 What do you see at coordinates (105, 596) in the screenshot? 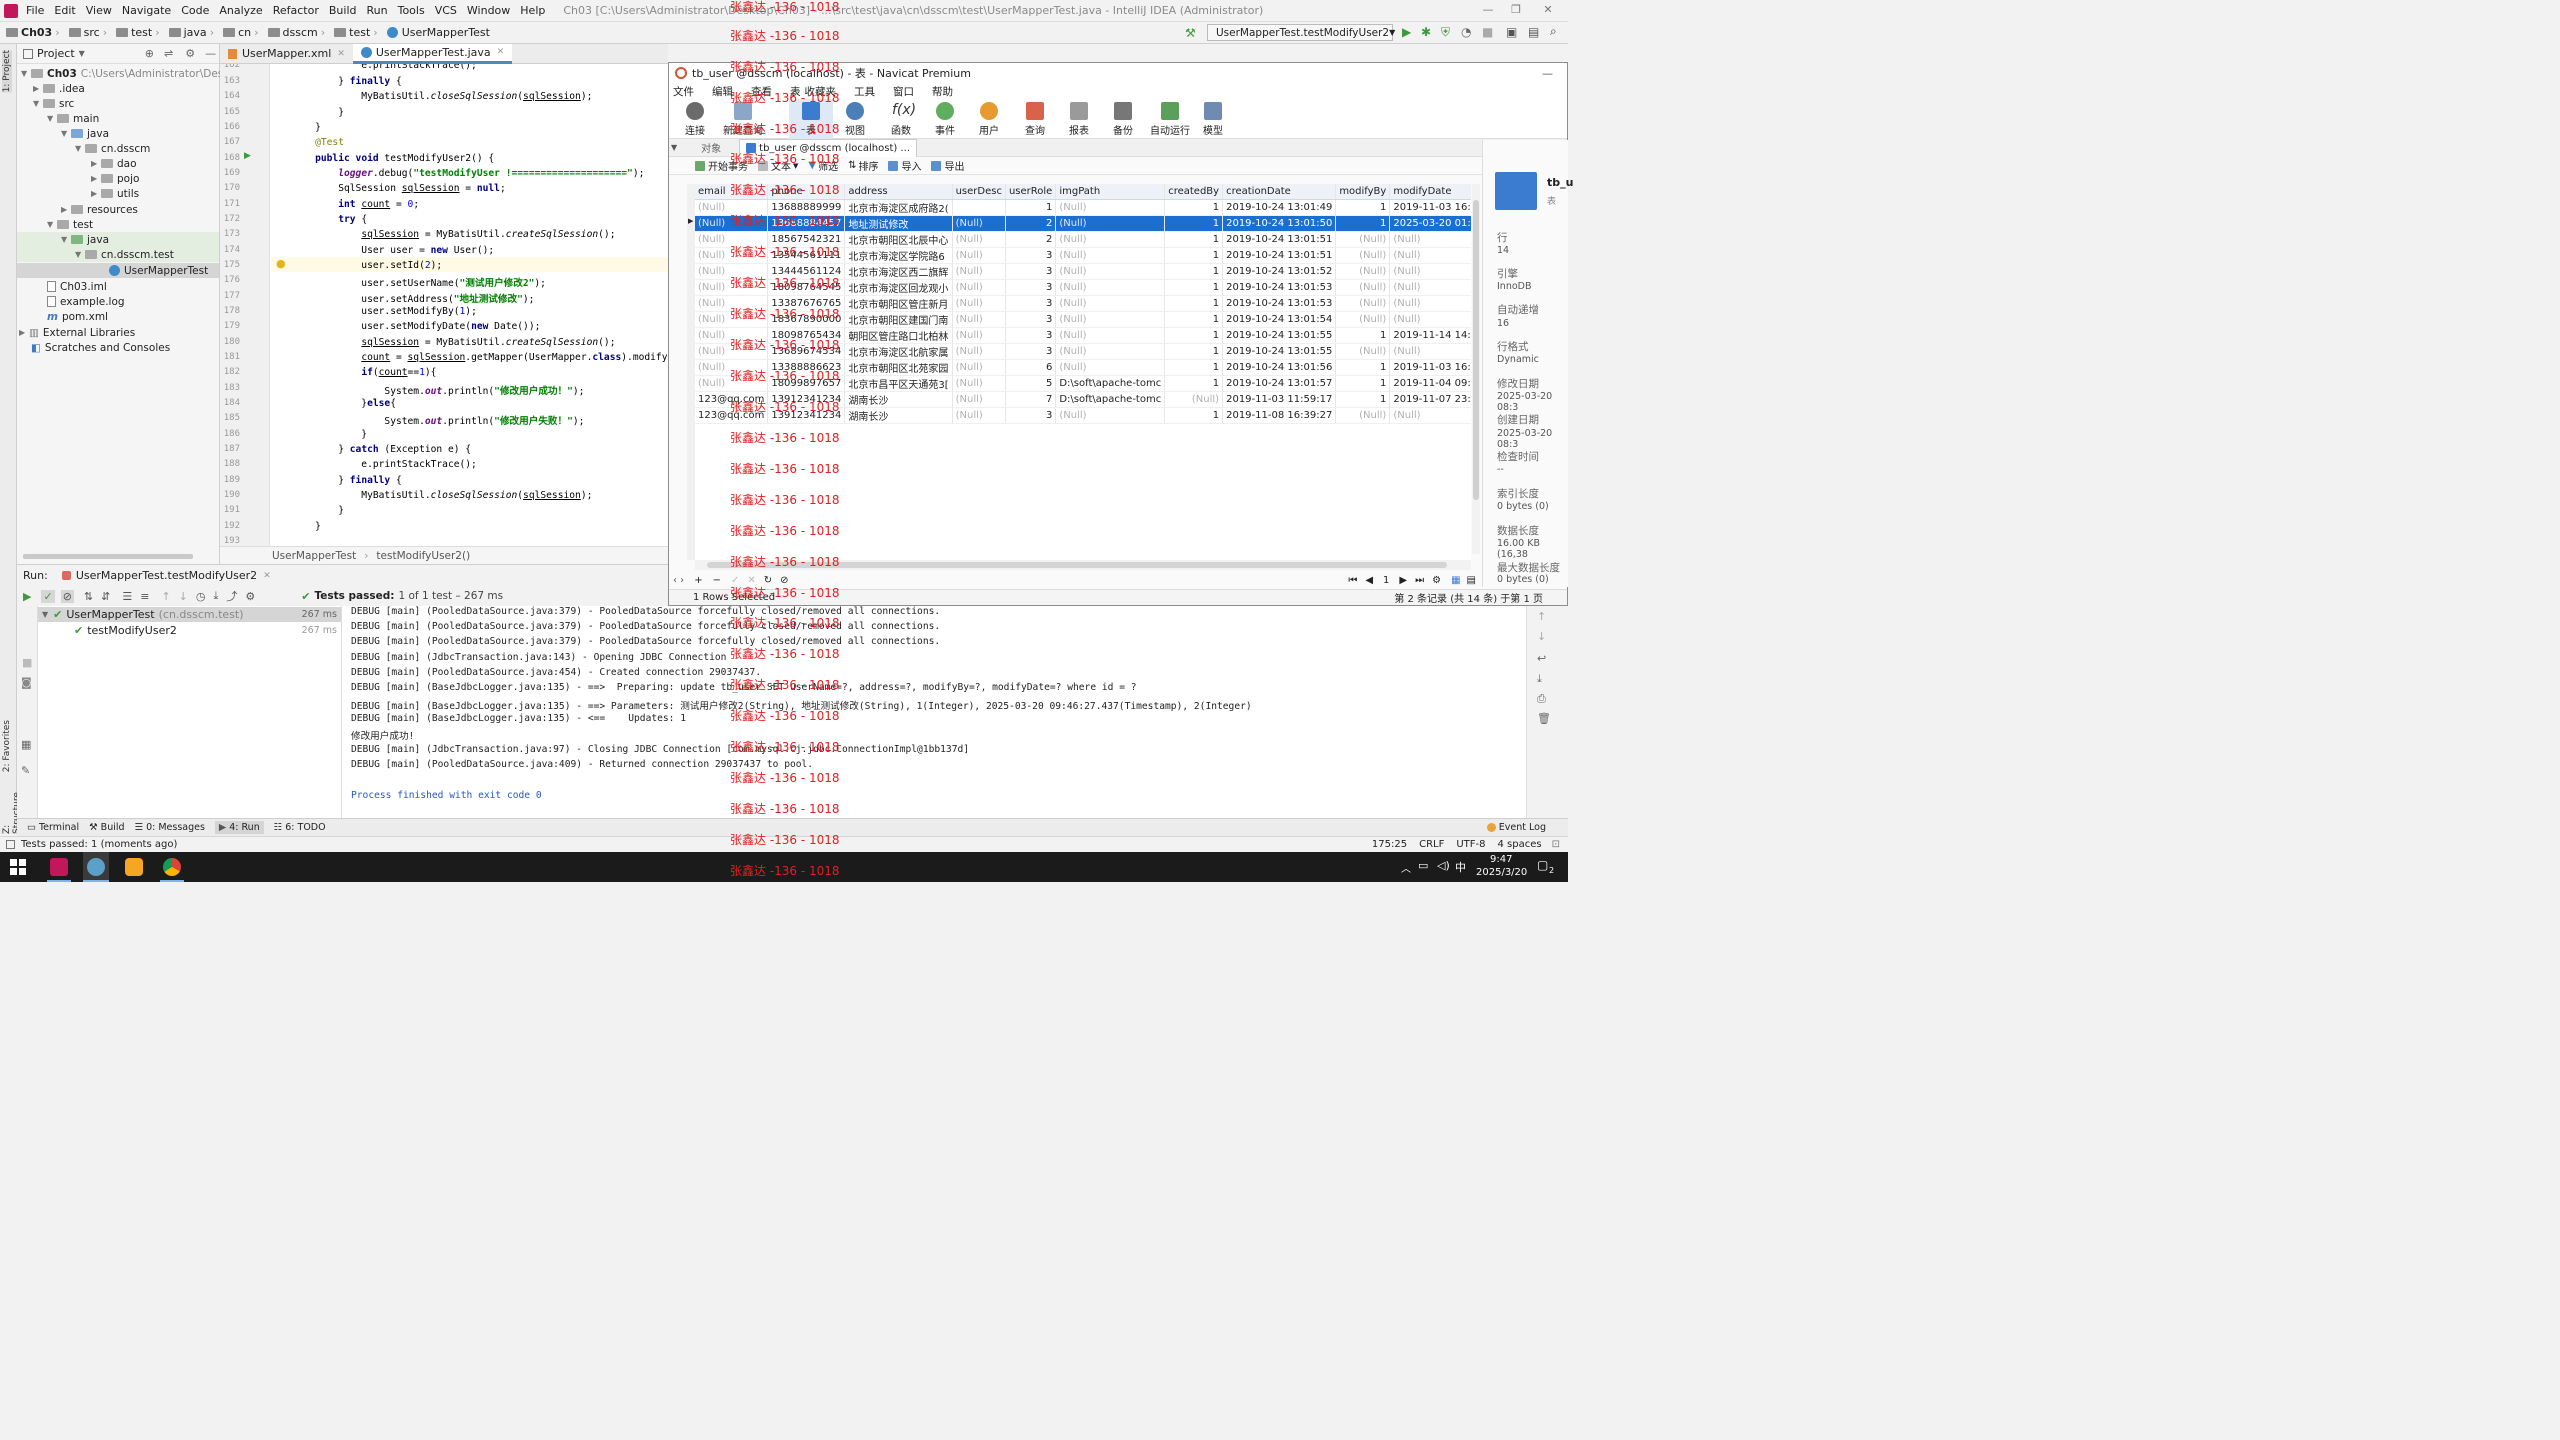
I see `sort-duration-icon: ⇵` at bounding box center [105, 596].